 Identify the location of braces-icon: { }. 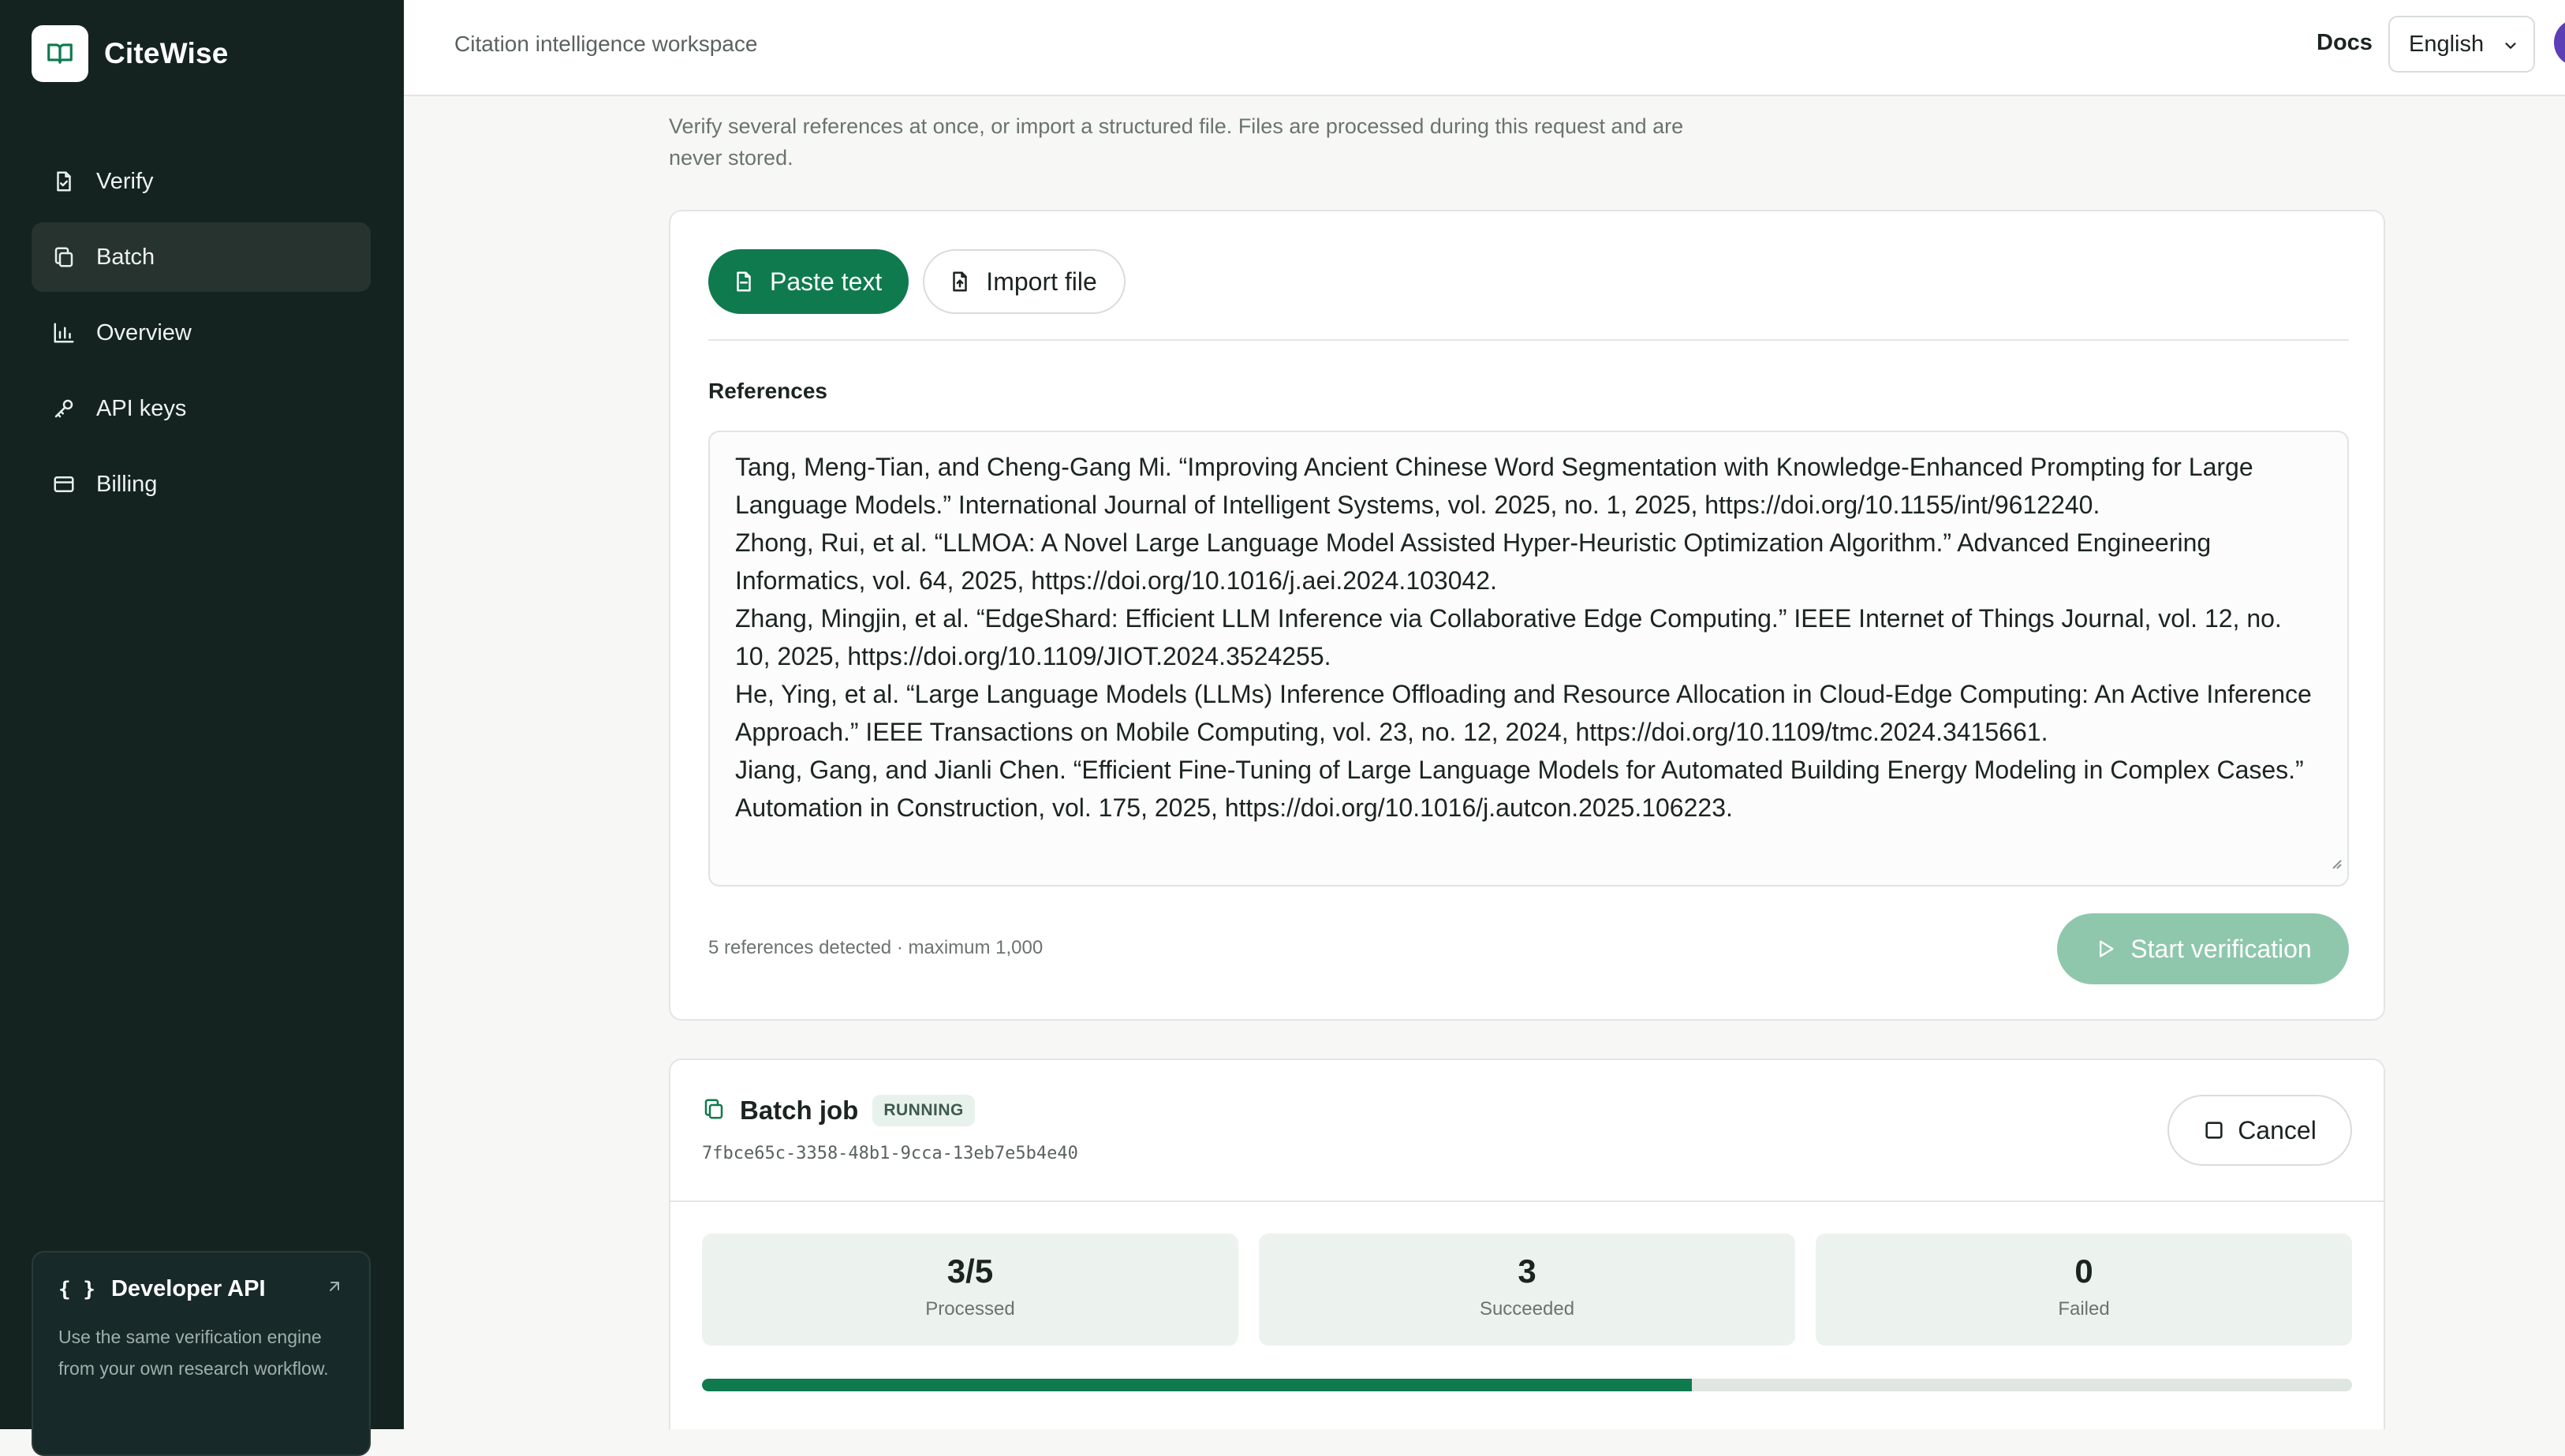
(76, 1289).